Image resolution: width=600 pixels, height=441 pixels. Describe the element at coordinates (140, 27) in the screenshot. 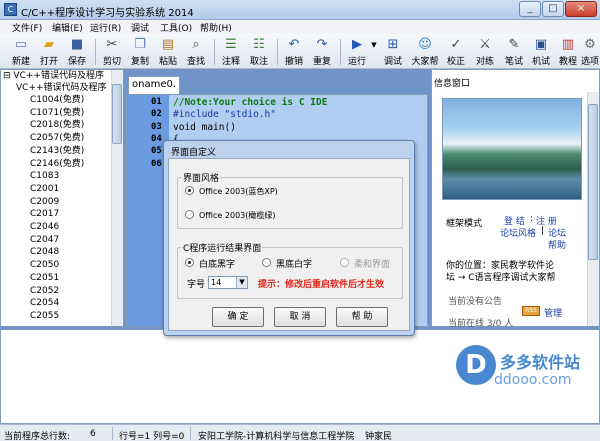

I see `menu-debug: 调试` at that location.